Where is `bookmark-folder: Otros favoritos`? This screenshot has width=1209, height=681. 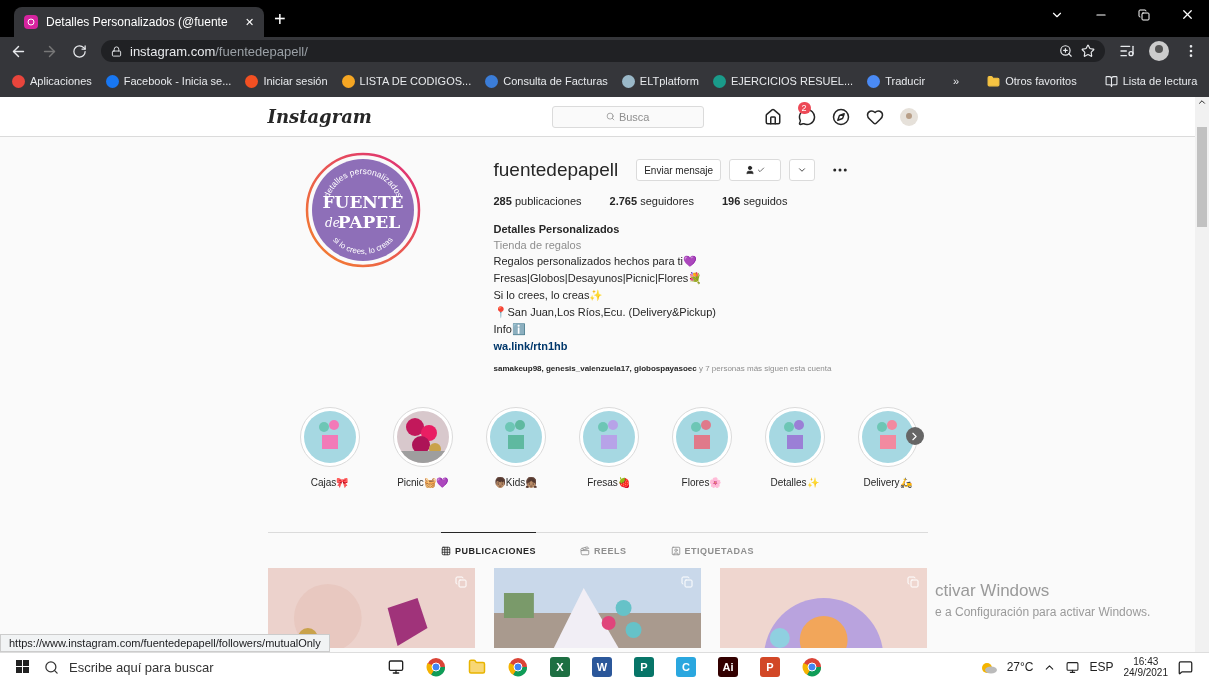
bookmark-folder: Otros favoritos is located at coordinates (1032, 81).